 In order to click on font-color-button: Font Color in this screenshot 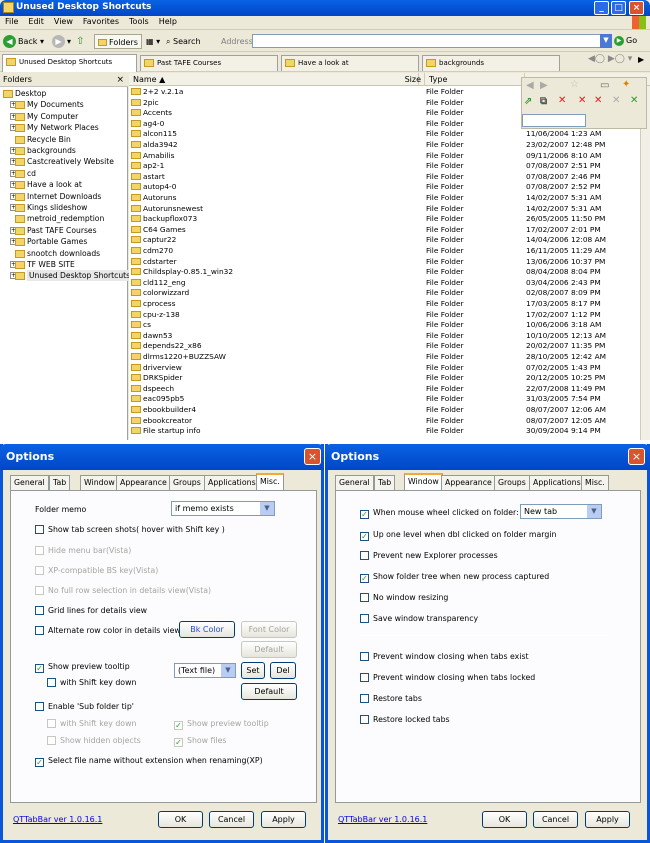, I will do `click(269, 629)`.